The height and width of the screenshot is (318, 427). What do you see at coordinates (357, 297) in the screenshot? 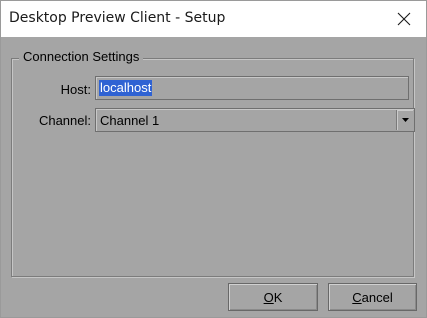
I see `cancel-mnemonic: C` at bounding box center [357, 297].